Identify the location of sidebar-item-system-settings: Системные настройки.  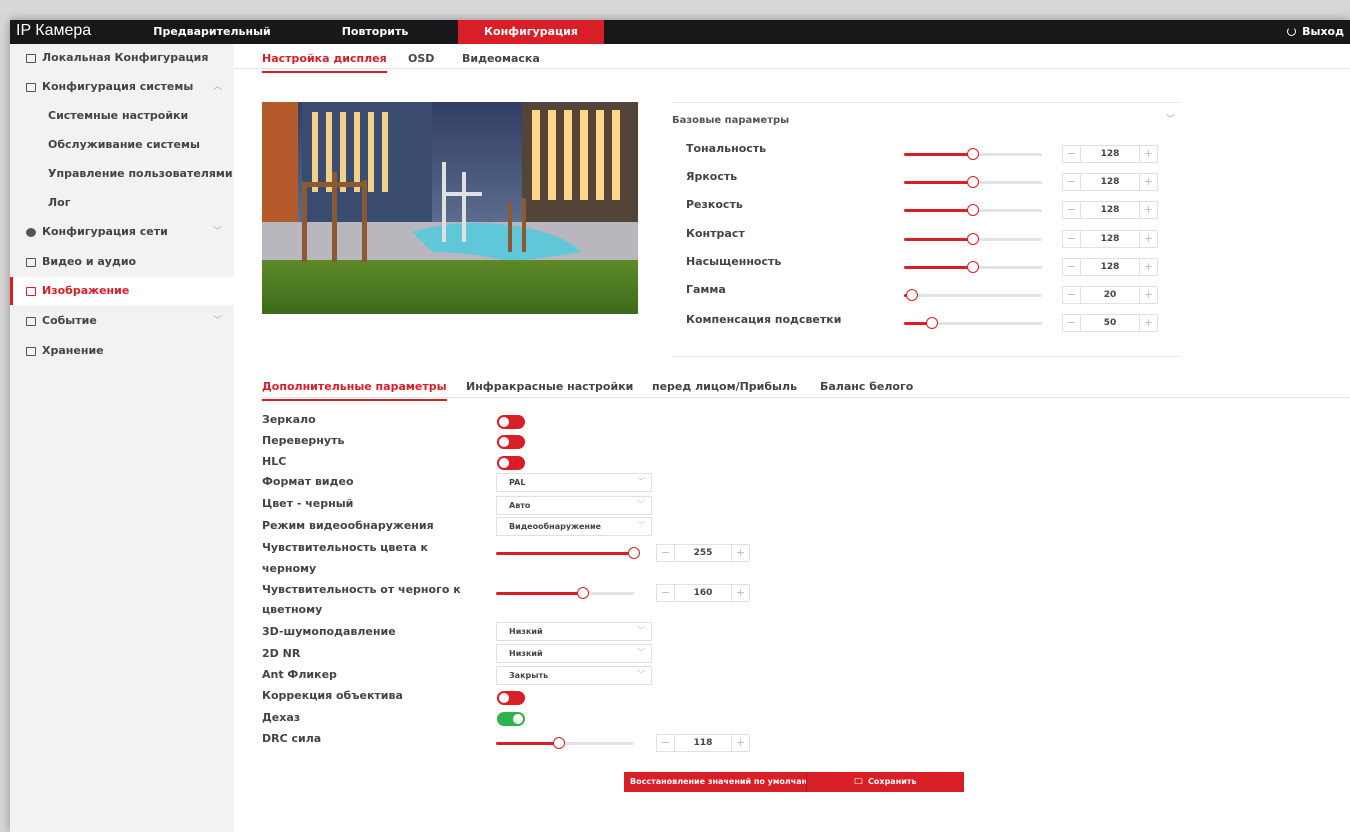
(122, 116).